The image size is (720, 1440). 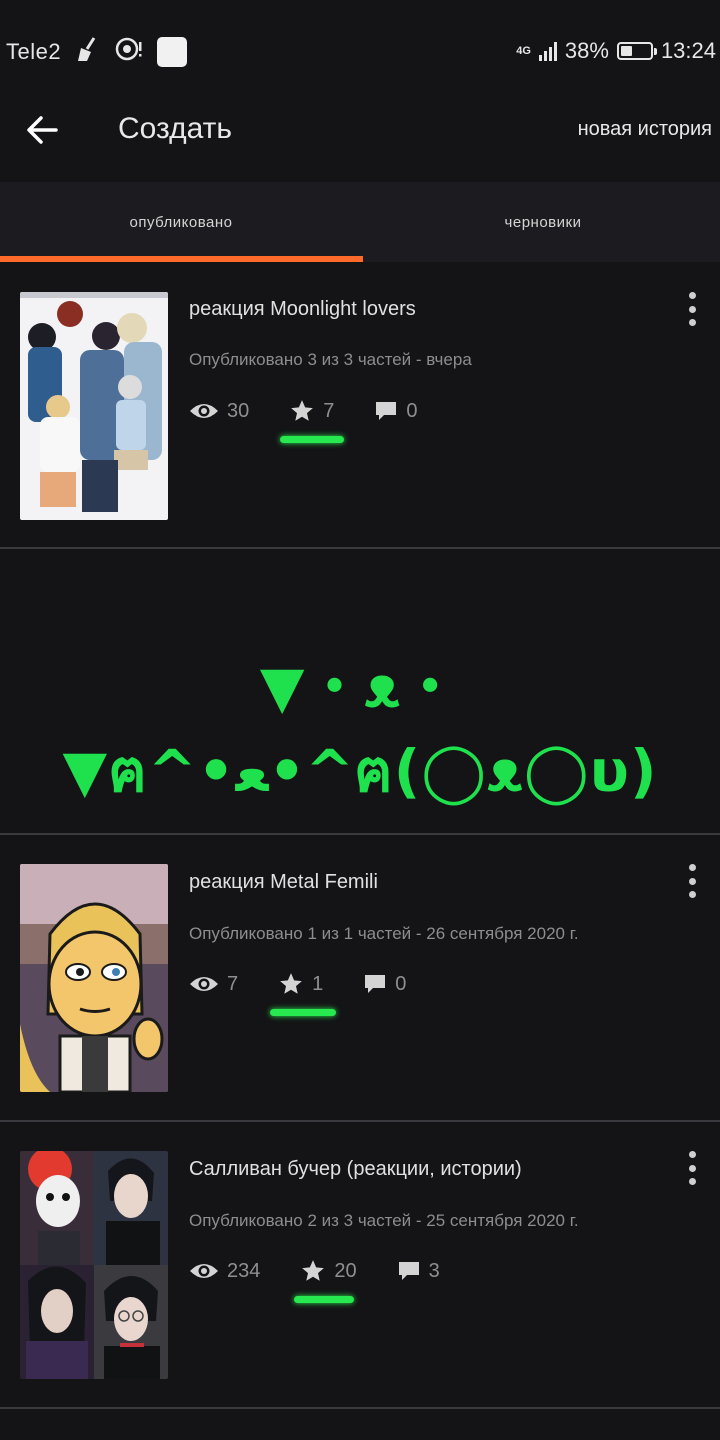 What do you see at coordinates (547, 51) in the screenshot?
I see `signal-icon` at bounding box center [547, 51].